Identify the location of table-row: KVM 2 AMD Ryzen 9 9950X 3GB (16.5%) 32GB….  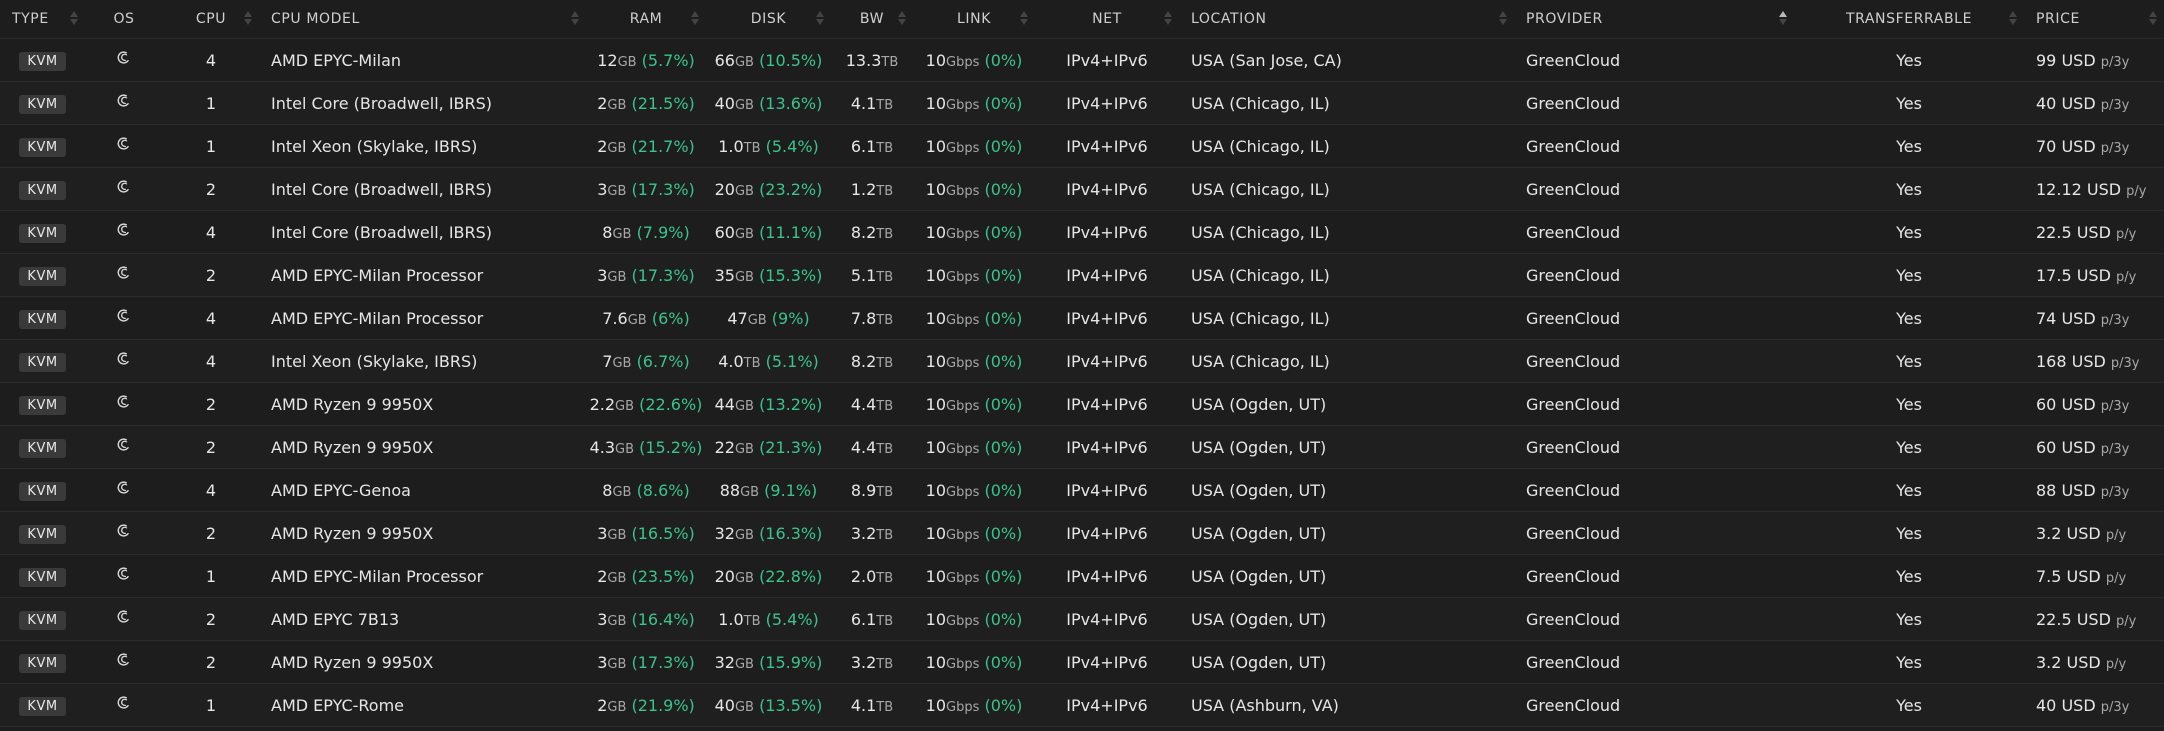
(1082, 533).